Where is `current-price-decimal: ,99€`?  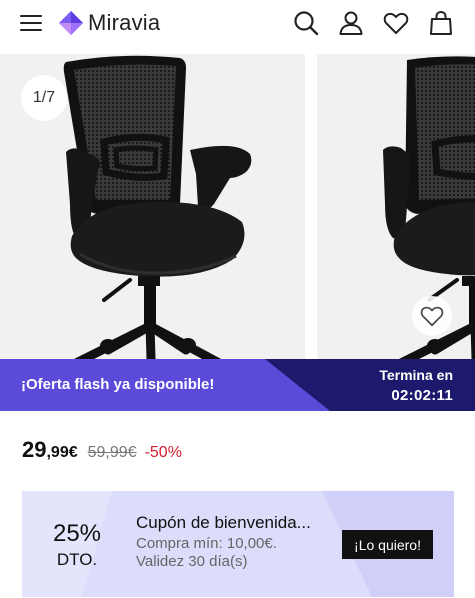
current-price-decimal: ,99€ is located at coordinates (62, 452).